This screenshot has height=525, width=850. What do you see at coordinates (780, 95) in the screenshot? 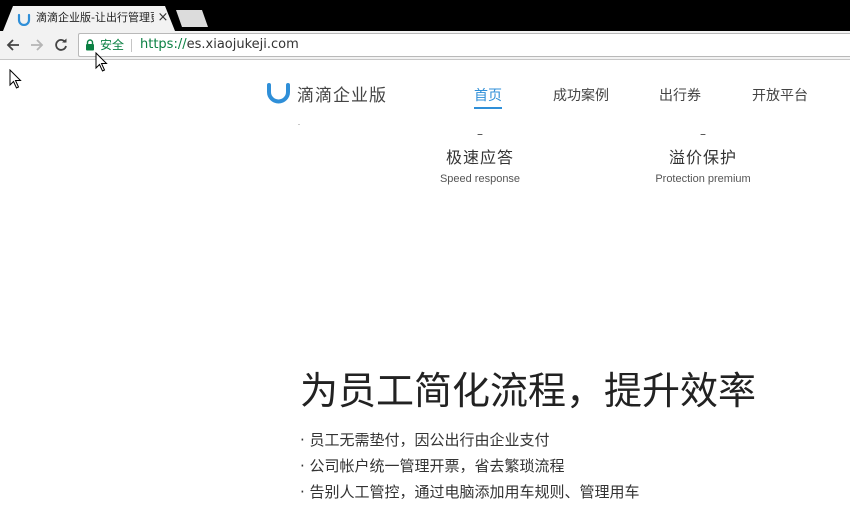
I see `nav-open-platform: 开放平台` at bounding box center [780, 95].